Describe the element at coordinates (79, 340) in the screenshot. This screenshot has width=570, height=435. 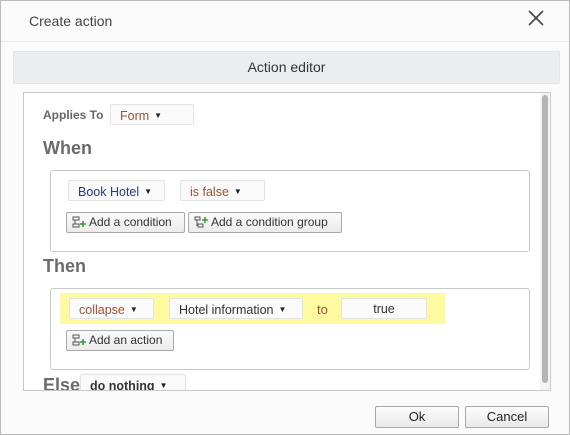
I see `add-action-icon` at that location.